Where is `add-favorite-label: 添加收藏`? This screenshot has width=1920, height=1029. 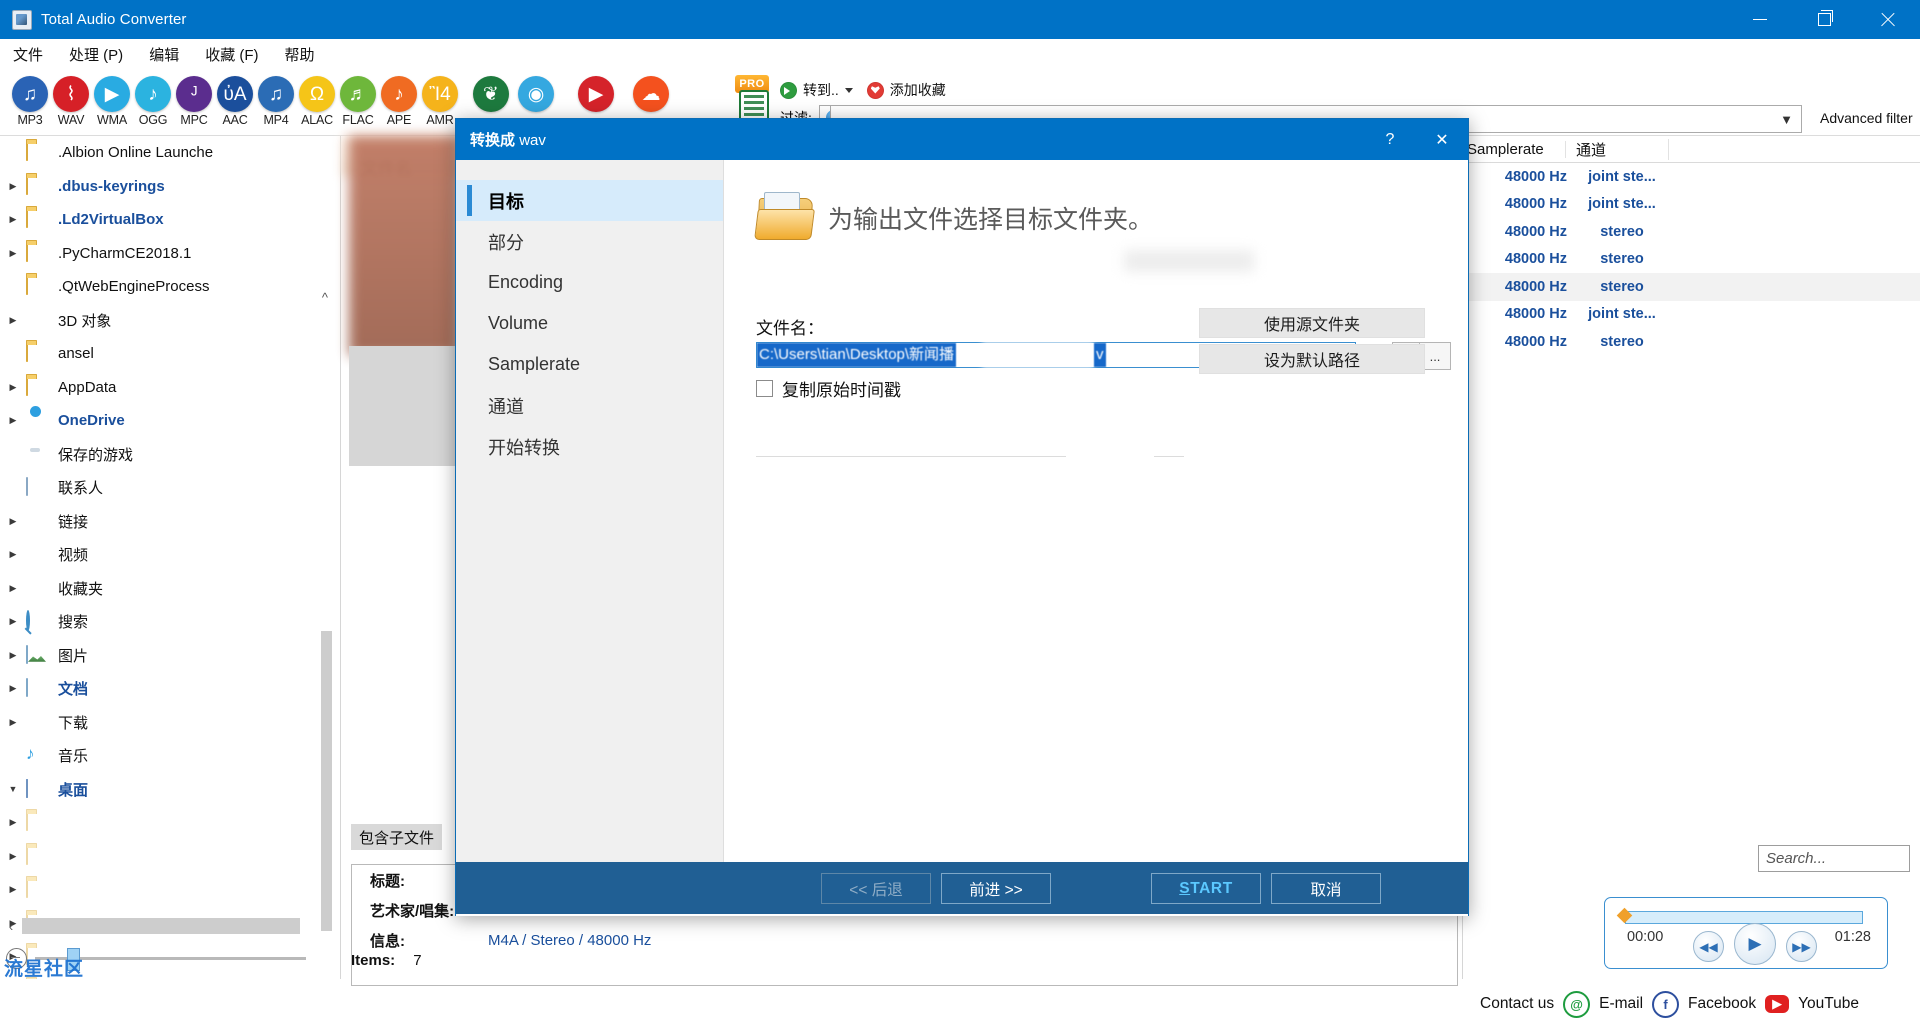
add-favorite-label: 添加收藏 is located at coordinates (918, 90).